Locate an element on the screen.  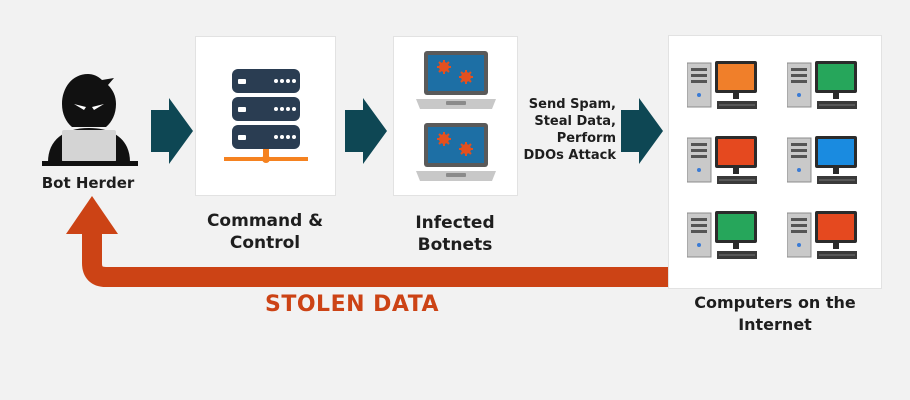
infected-botnets-card is located at coordinates (455, 116).